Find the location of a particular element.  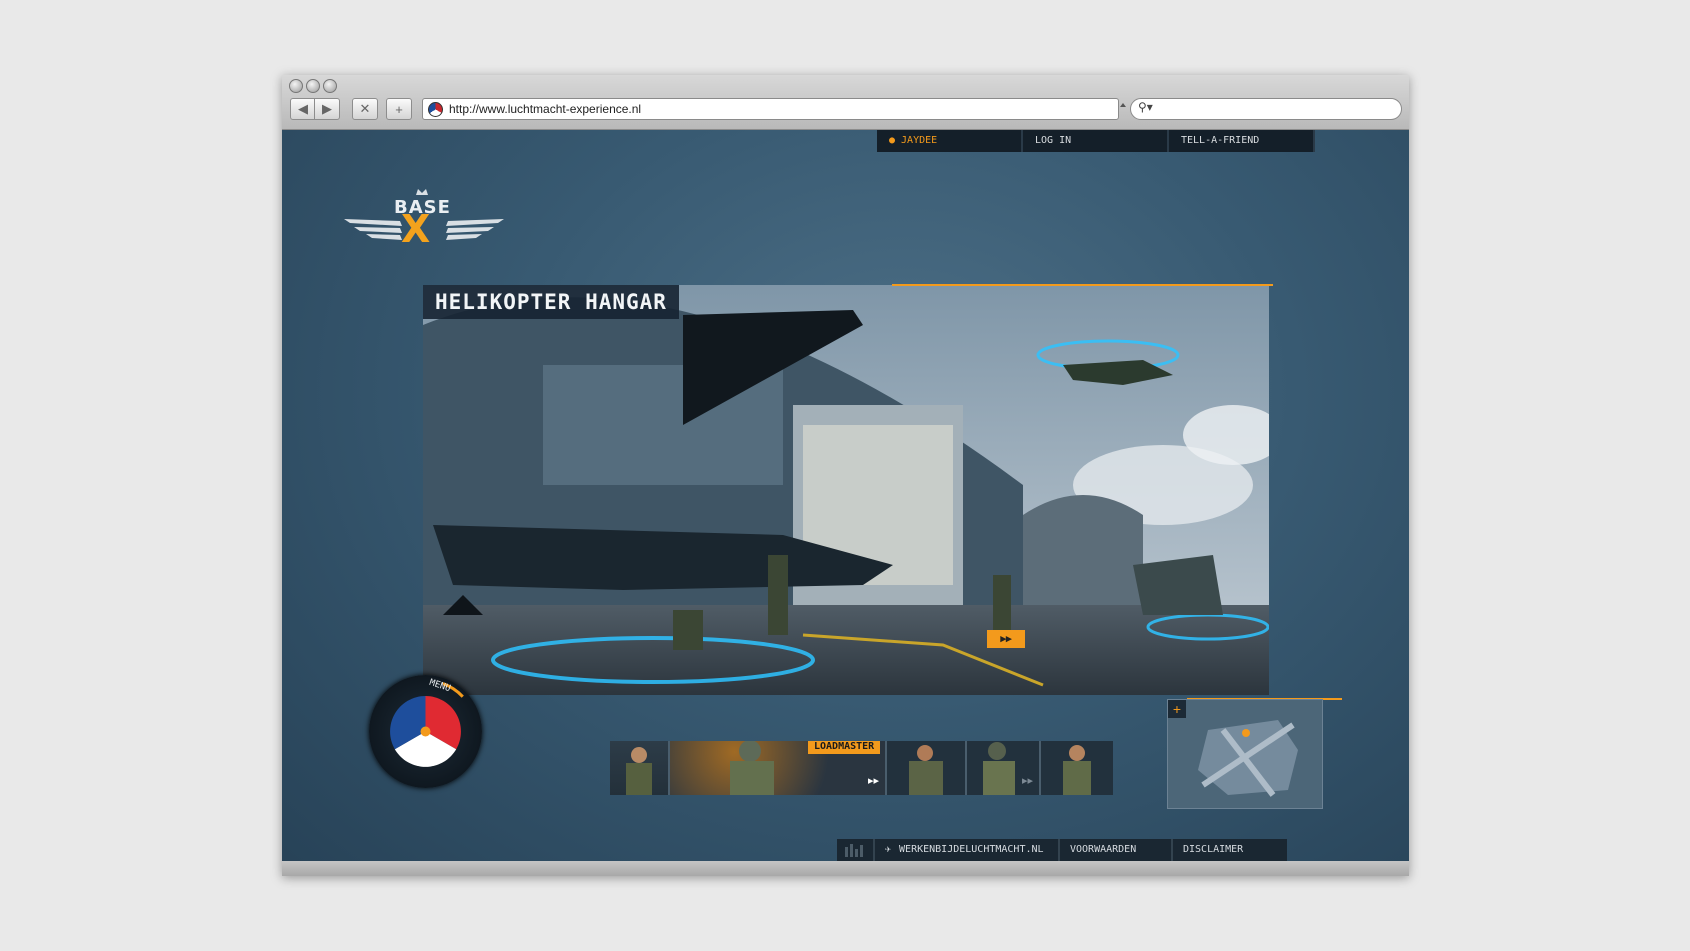

close-icon: ✕ is located at coordinates (365, 108).